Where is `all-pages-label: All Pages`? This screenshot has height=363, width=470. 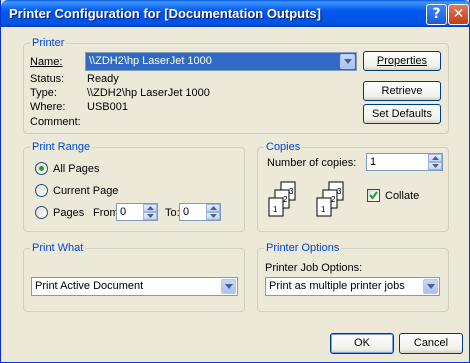 all-pages-label: All Pages is located at coordinates (76, 169).